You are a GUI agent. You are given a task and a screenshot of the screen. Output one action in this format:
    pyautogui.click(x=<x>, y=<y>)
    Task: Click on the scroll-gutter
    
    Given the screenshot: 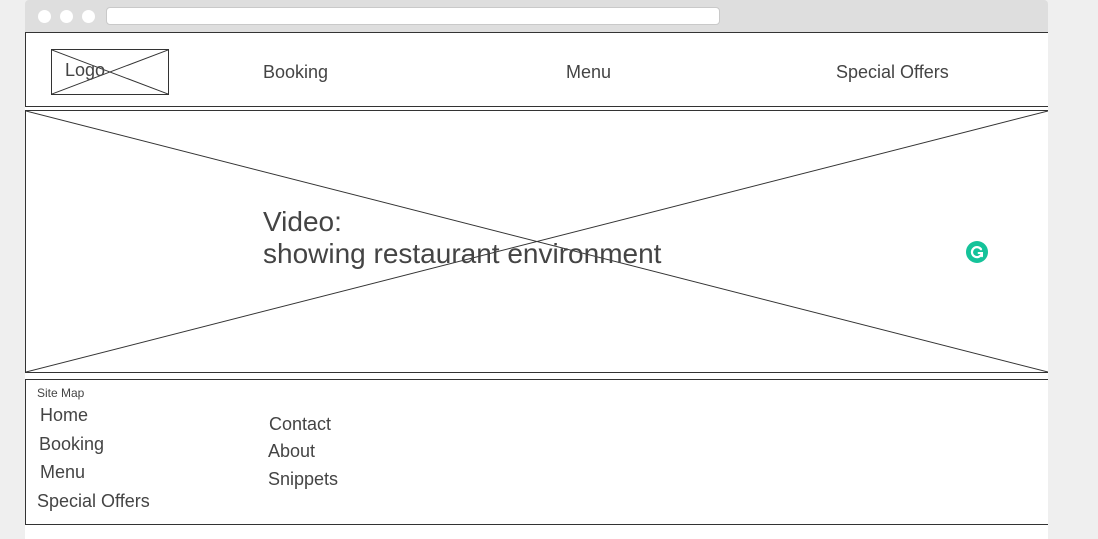 What is the action you would take?
    pyautogui.click(x=1073, y=269)
    